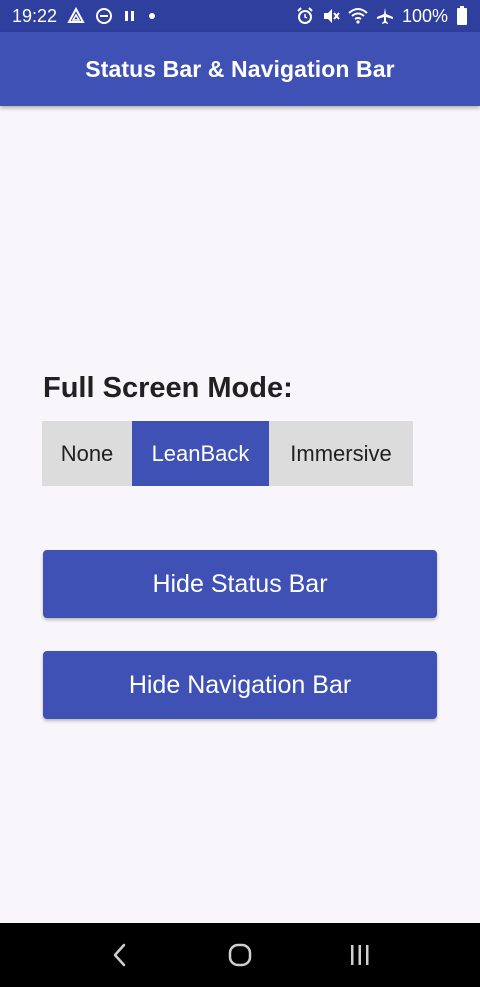 This screenshot has height=987, width=480. Describe the element at coordinates (331, 16) in the screenshot. I see `mute-icon` at that location.